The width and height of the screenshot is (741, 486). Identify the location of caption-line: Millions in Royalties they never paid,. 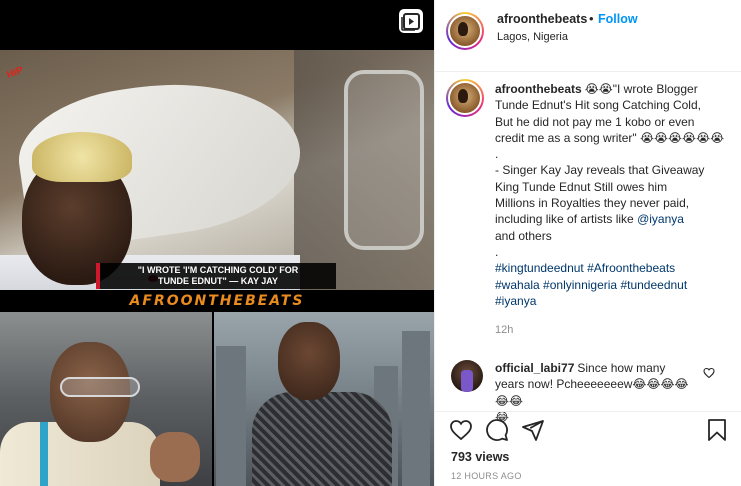
(592, 203).